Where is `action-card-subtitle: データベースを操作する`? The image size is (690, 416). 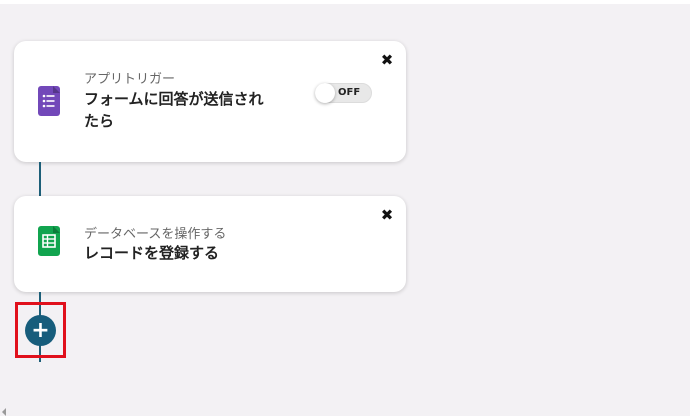
action-card-subtitle: データベースを操作する is located at coordinates (155, 234).